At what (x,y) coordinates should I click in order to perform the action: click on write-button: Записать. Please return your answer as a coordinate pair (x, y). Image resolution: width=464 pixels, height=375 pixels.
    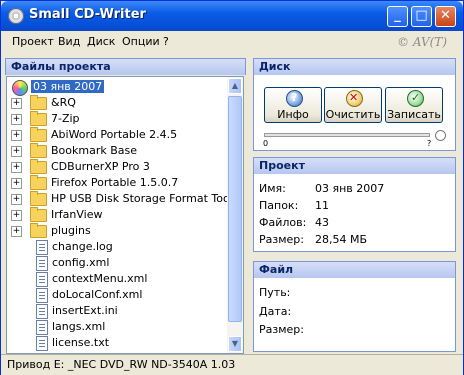
    Looking at the image, I should click on (414, 105).